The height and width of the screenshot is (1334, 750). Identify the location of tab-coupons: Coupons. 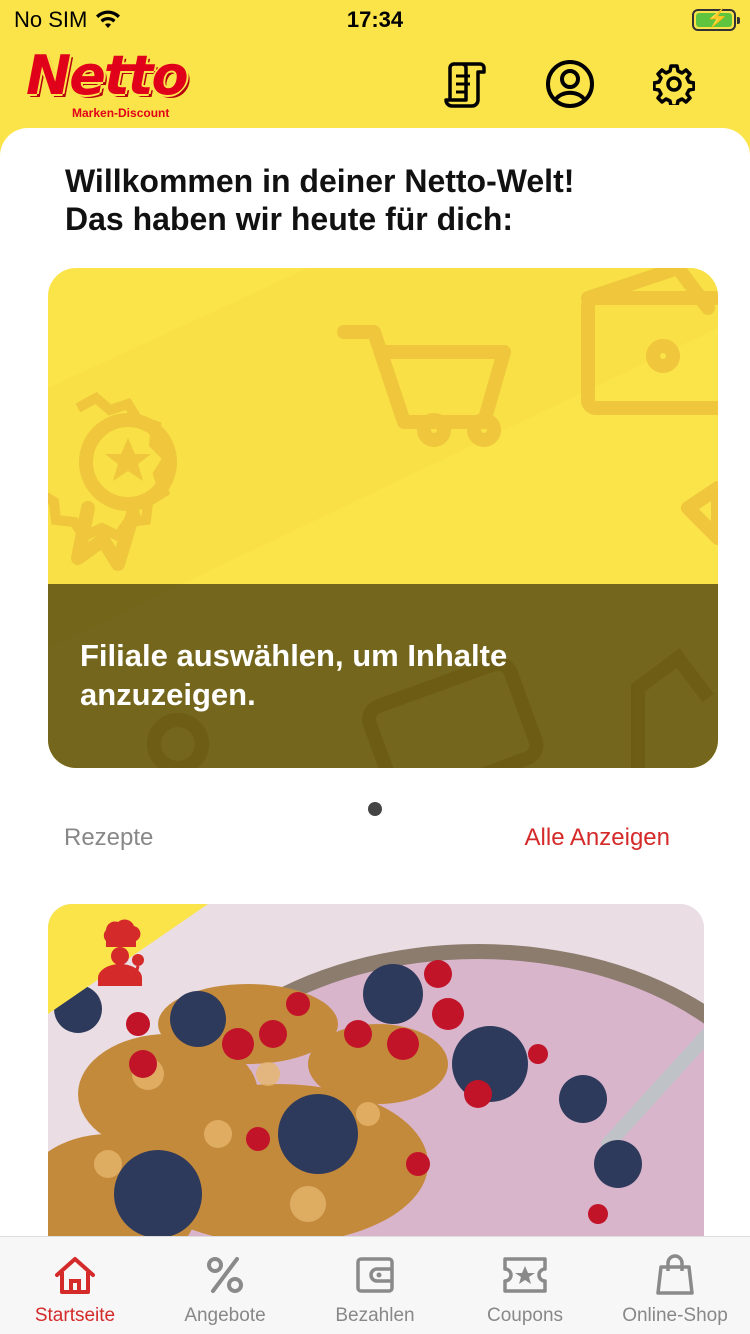
(525, 1285).